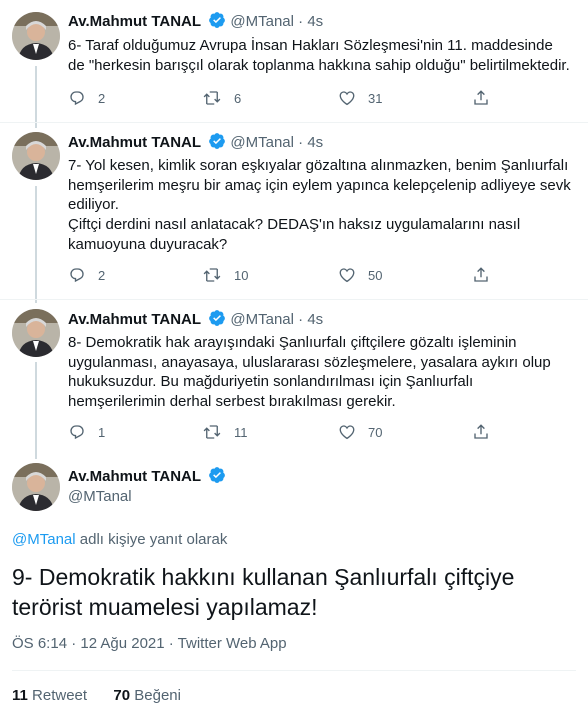  I want to click on retweet-count: 10, so click(241, 275).